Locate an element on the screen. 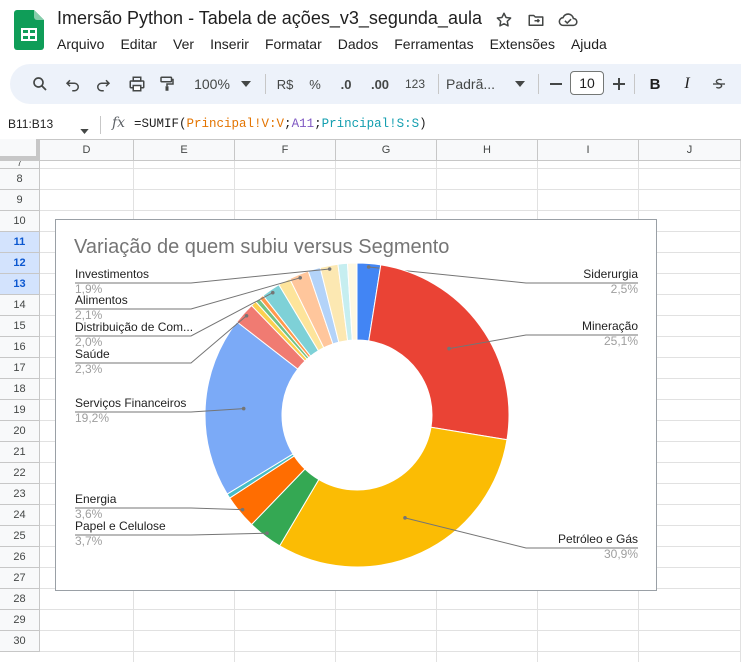  menu-ajuda: Ajuda is located at coordinates (589, 44).